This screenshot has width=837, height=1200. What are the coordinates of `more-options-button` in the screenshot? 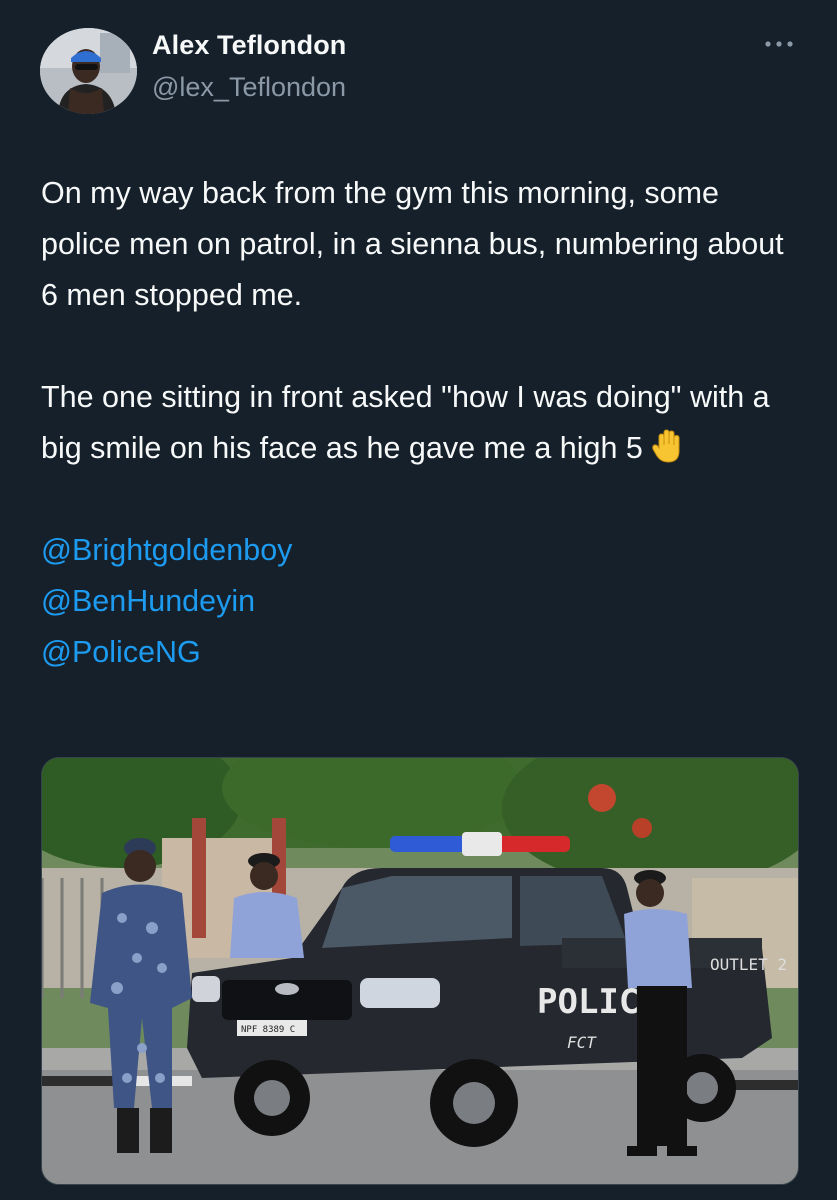 It's located at (779, 44).